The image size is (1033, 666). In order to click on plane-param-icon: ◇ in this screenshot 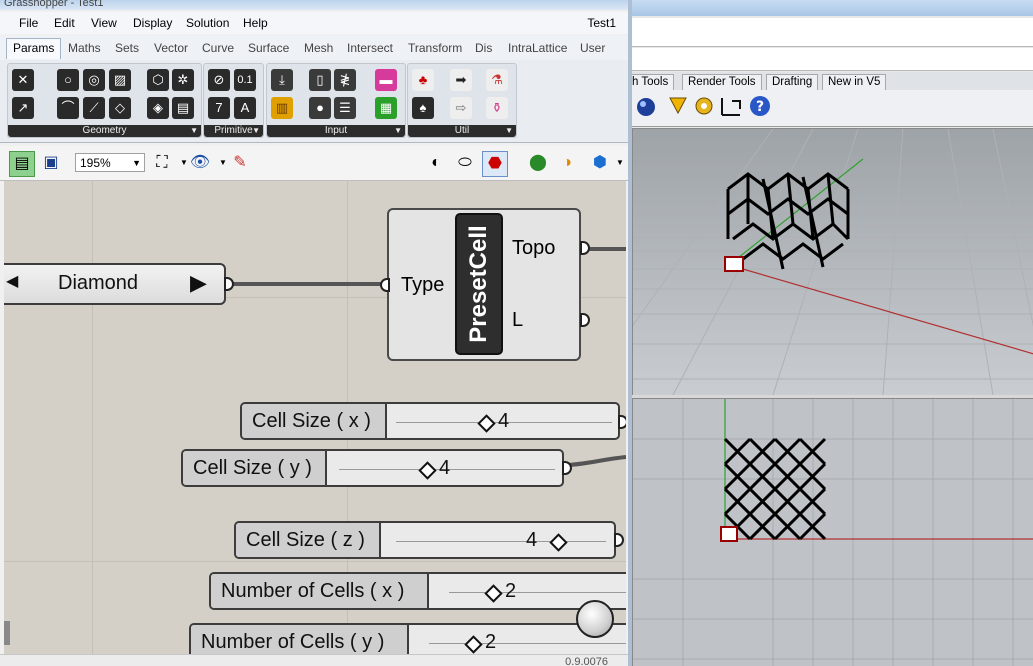, I will do `click(120, 108)`.